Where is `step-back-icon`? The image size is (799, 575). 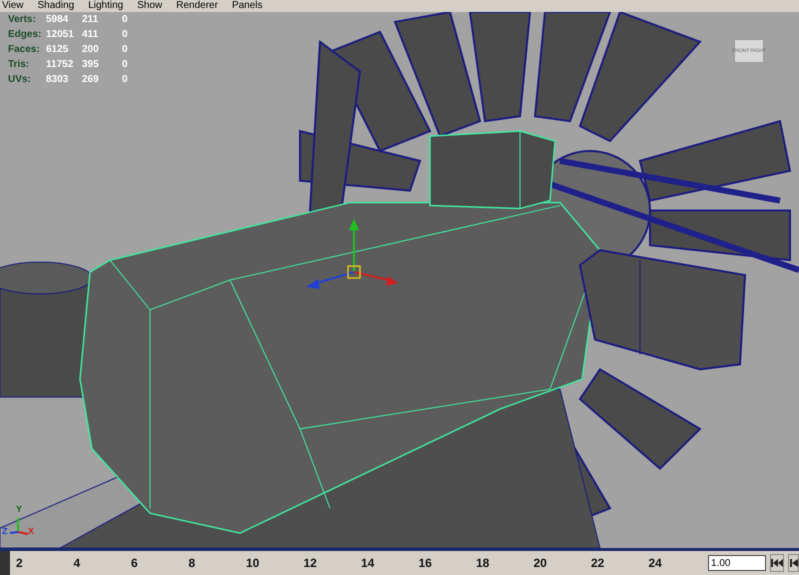
step-back-icon is located at coordinates (794, 563).